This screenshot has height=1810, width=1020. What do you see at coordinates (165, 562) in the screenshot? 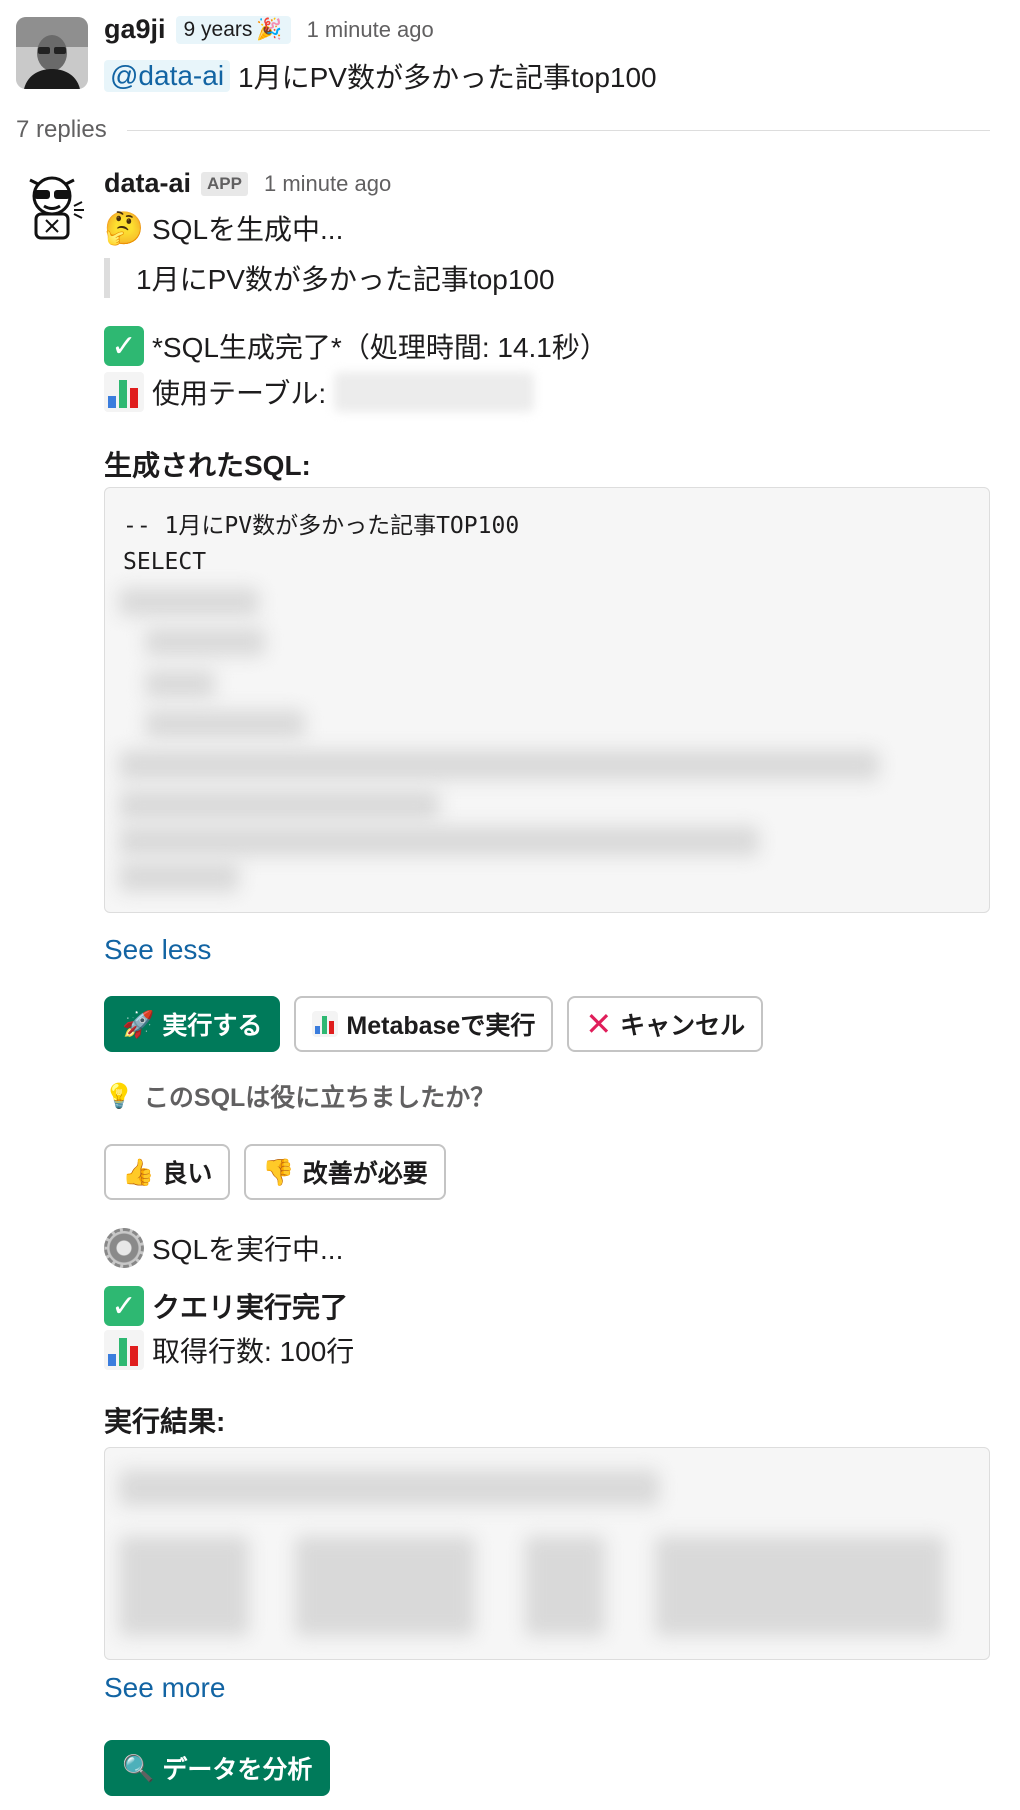
I see `sql-line-select: SELECT` at bounding box center [165, 562].